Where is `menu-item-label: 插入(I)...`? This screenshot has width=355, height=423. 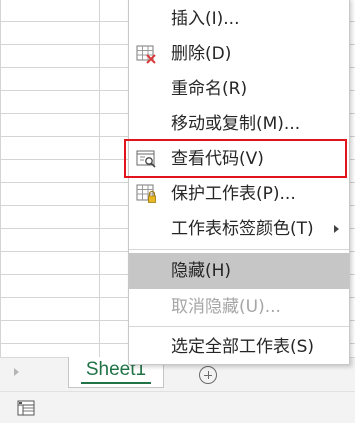 menu-item-label: 插入(I)... is located at coordinates (205, 19).